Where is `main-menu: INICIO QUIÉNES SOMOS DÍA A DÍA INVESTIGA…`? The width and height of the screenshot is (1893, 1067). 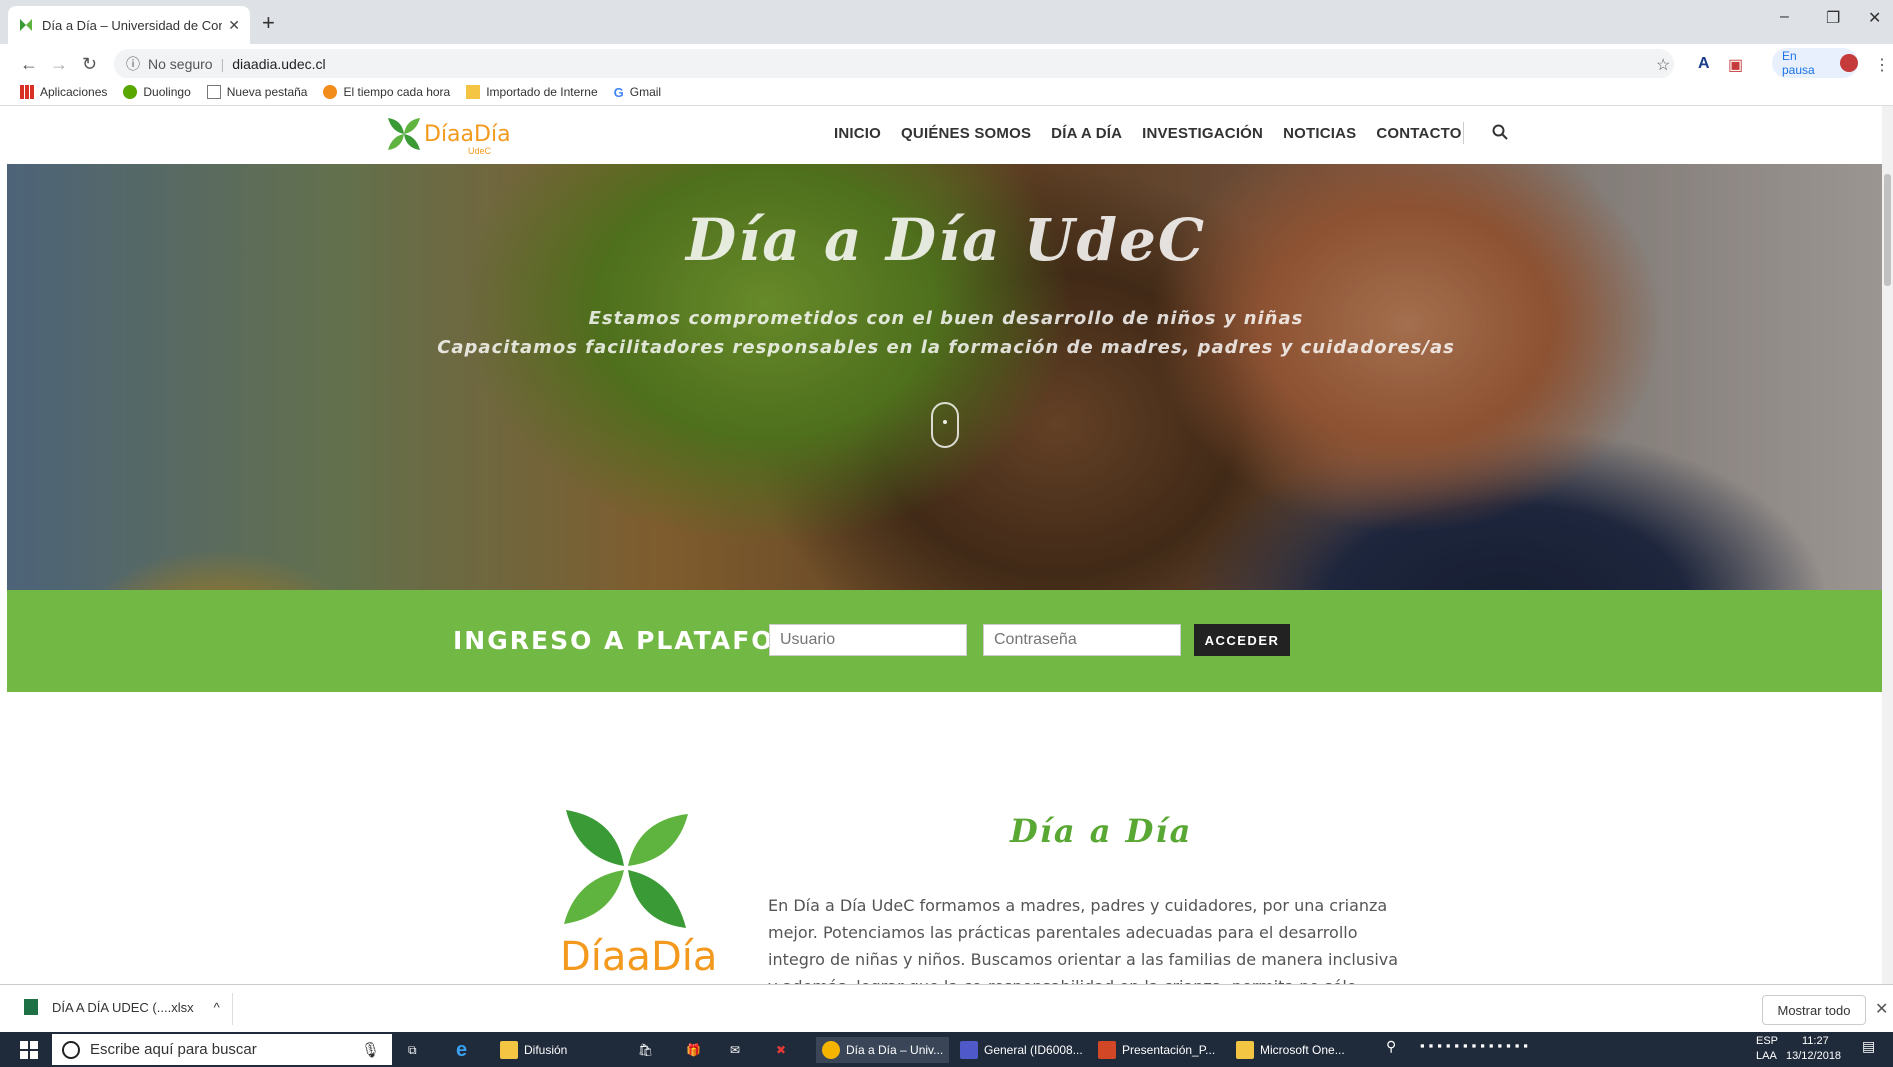 main-menu: INICIO QUIÉNES SOMOS DÍA A DÍA INVESTIGA… is located at coordinates (1148, 133).